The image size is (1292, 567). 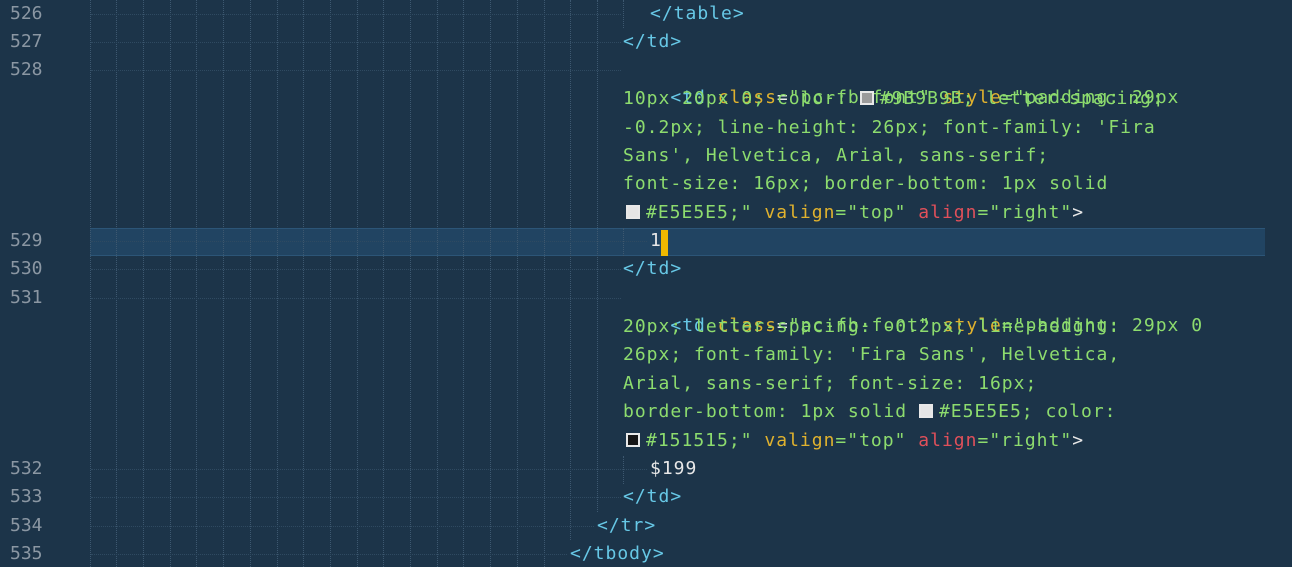 What do you see at coordinates (1021, 98) in the screenshot?
I see `style-text: #9B9B9B; letter-spacing:` at bounding box center [1021, 98].